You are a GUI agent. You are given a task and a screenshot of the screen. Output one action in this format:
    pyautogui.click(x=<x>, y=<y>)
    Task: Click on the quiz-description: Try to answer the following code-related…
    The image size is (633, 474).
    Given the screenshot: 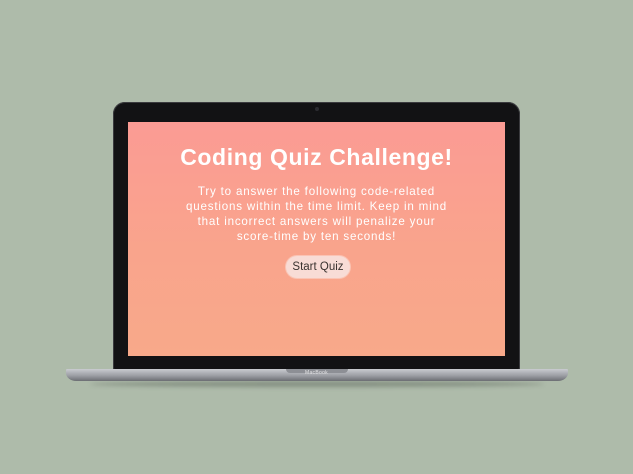 What is the action you would take?
    pyautogui.click(x=316, y=214)
    